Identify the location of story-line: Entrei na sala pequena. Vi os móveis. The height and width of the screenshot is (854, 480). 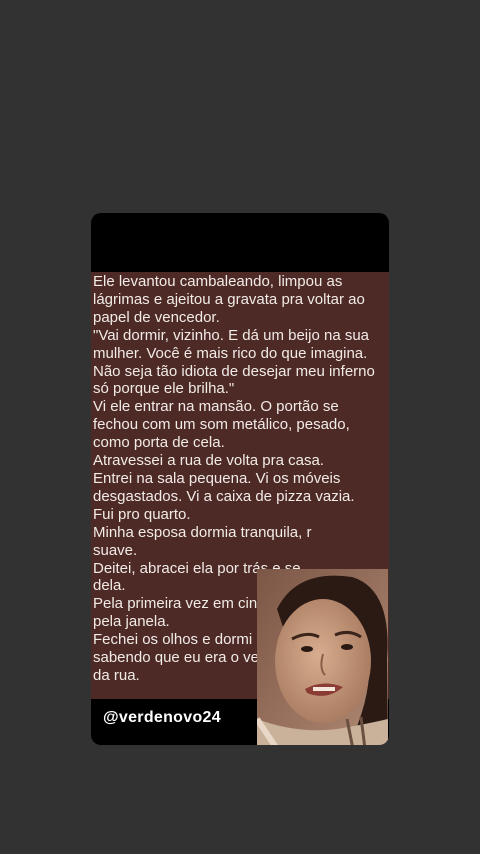
(217, 478).